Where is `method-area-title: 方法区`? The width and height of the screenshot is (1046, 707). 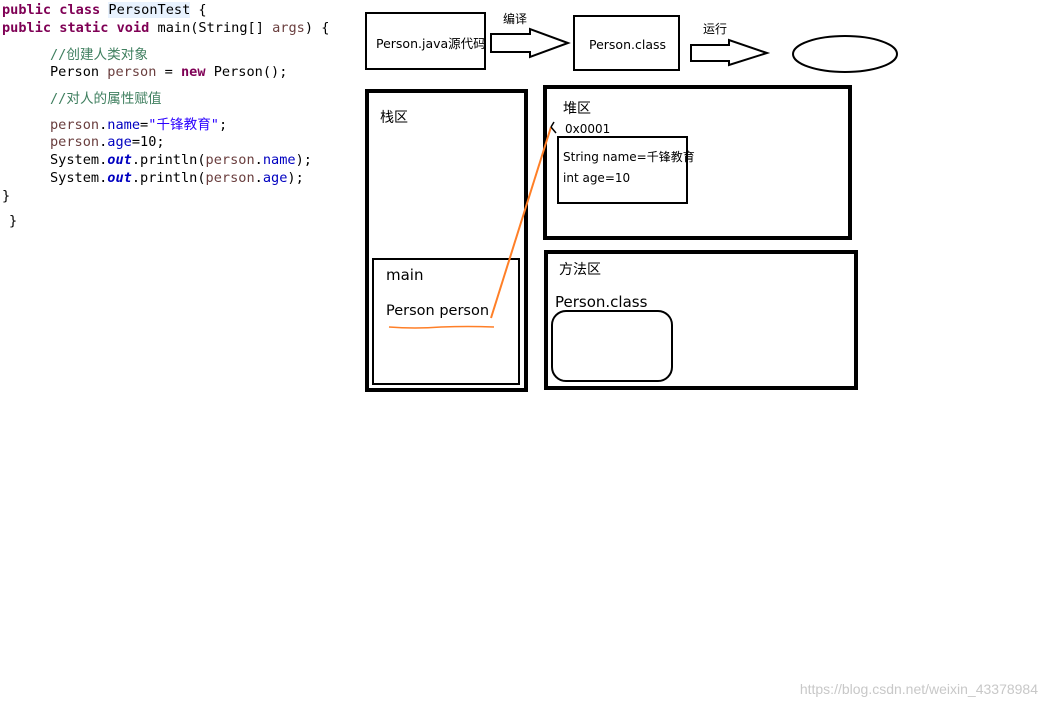 method-area-title: 方法区 is located at coordinates (580, 270).